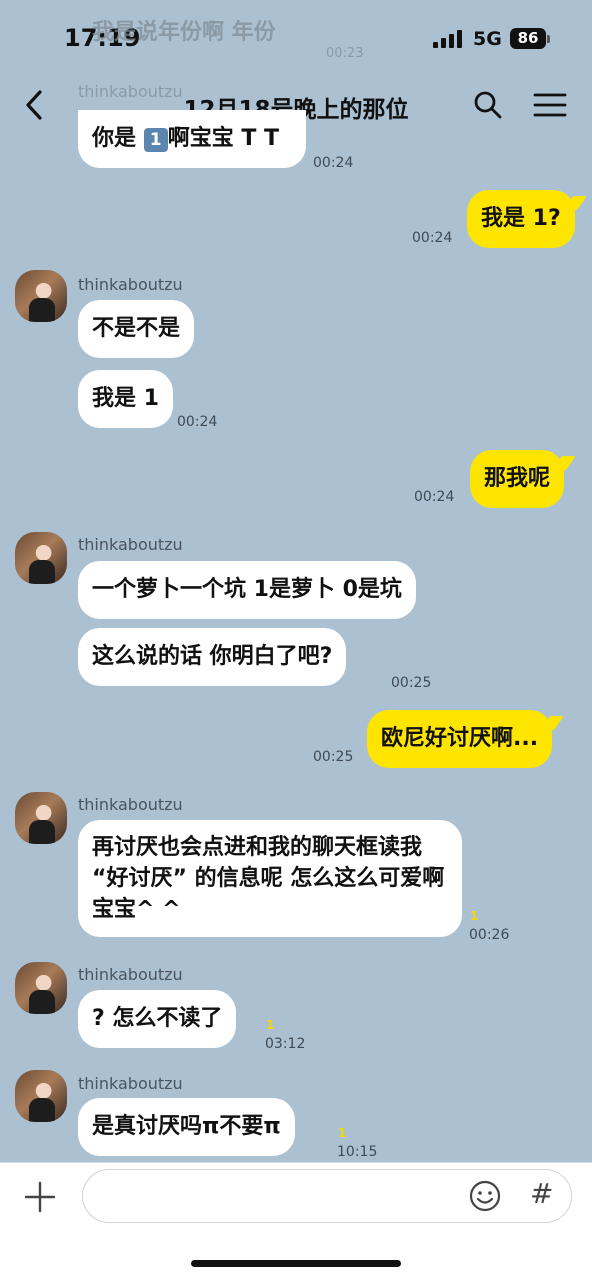 The width and height of the screenshot is (592, 1280). I want to click on ghost-timestamp: 00:23, so click(345, 53).